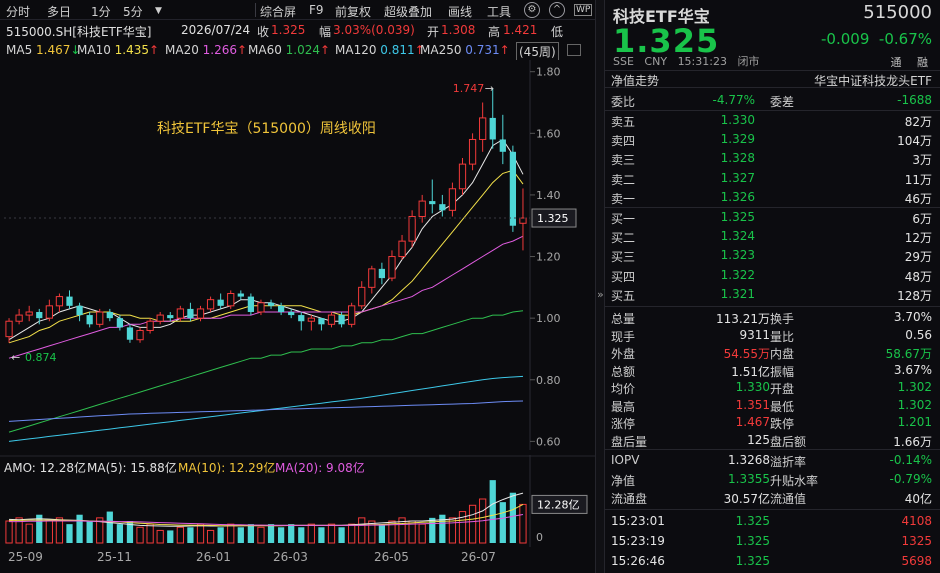 The height and width of the screenshot is (573, 940). What do you see at coordinates (772, 295) in the screenshot?
I see `bid-row: 买五 1.321 128万` at bounding box center [772, 295].